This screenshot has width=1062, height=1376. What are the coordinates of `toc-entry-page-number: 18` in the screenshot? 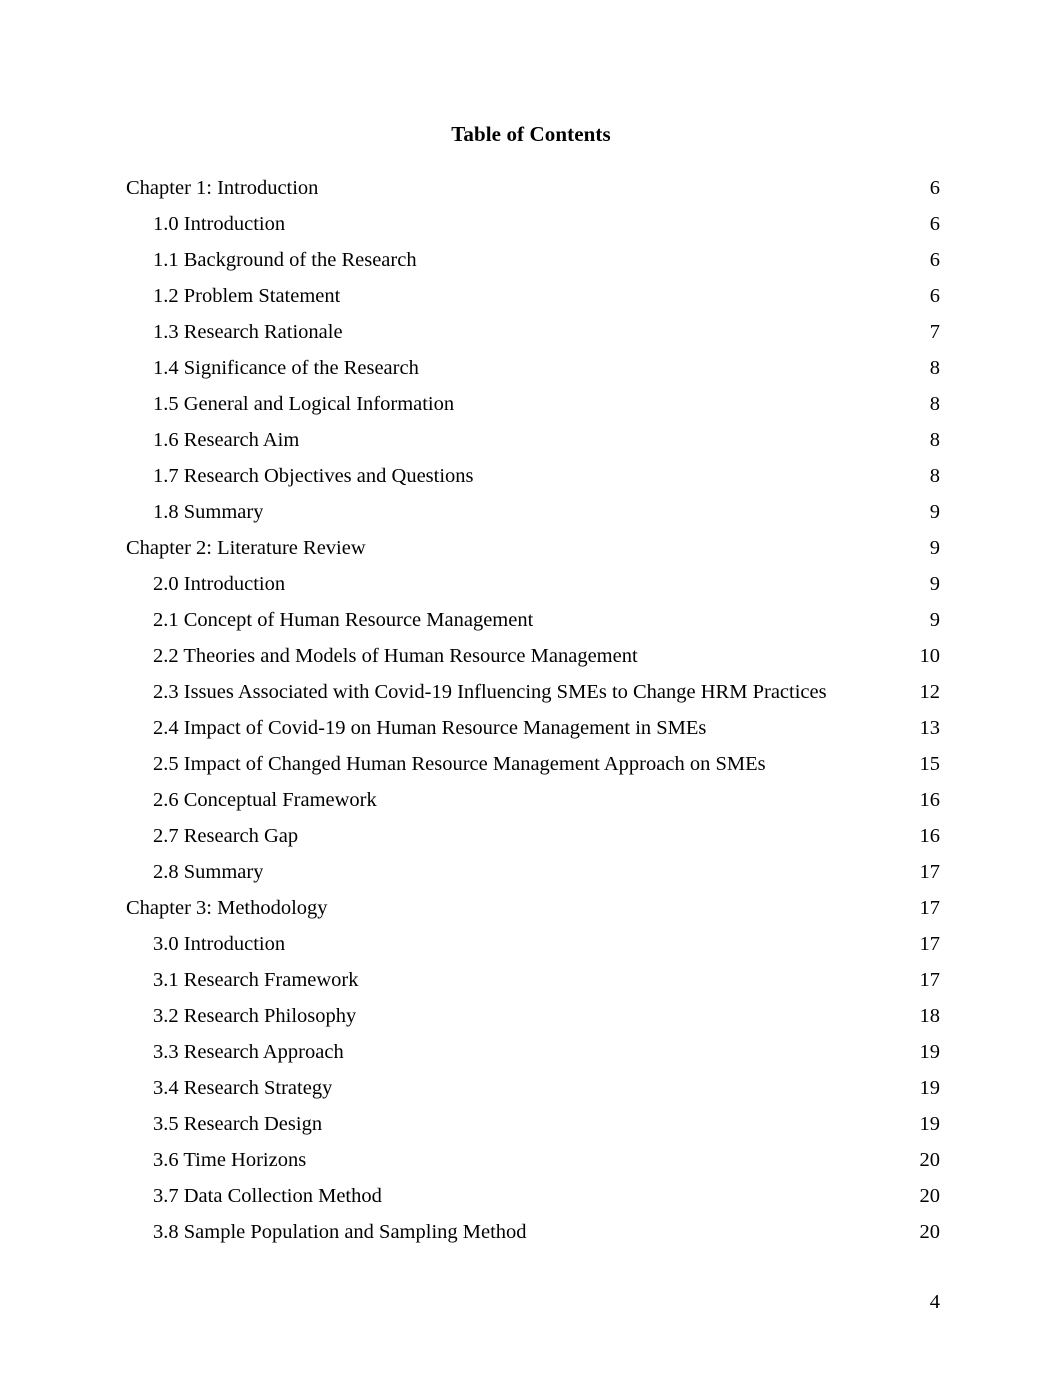 It's located at (930, 1016).